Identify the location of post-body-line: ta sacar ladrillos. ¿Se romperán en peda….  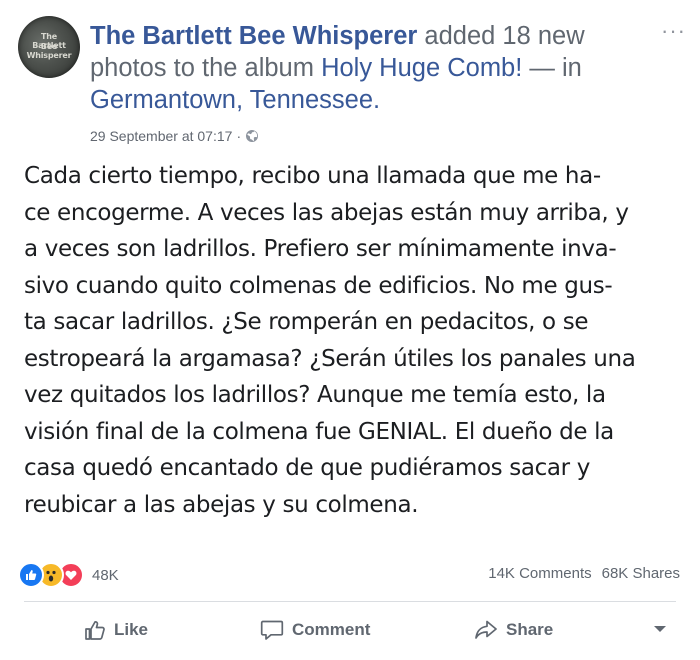
(306, 322).